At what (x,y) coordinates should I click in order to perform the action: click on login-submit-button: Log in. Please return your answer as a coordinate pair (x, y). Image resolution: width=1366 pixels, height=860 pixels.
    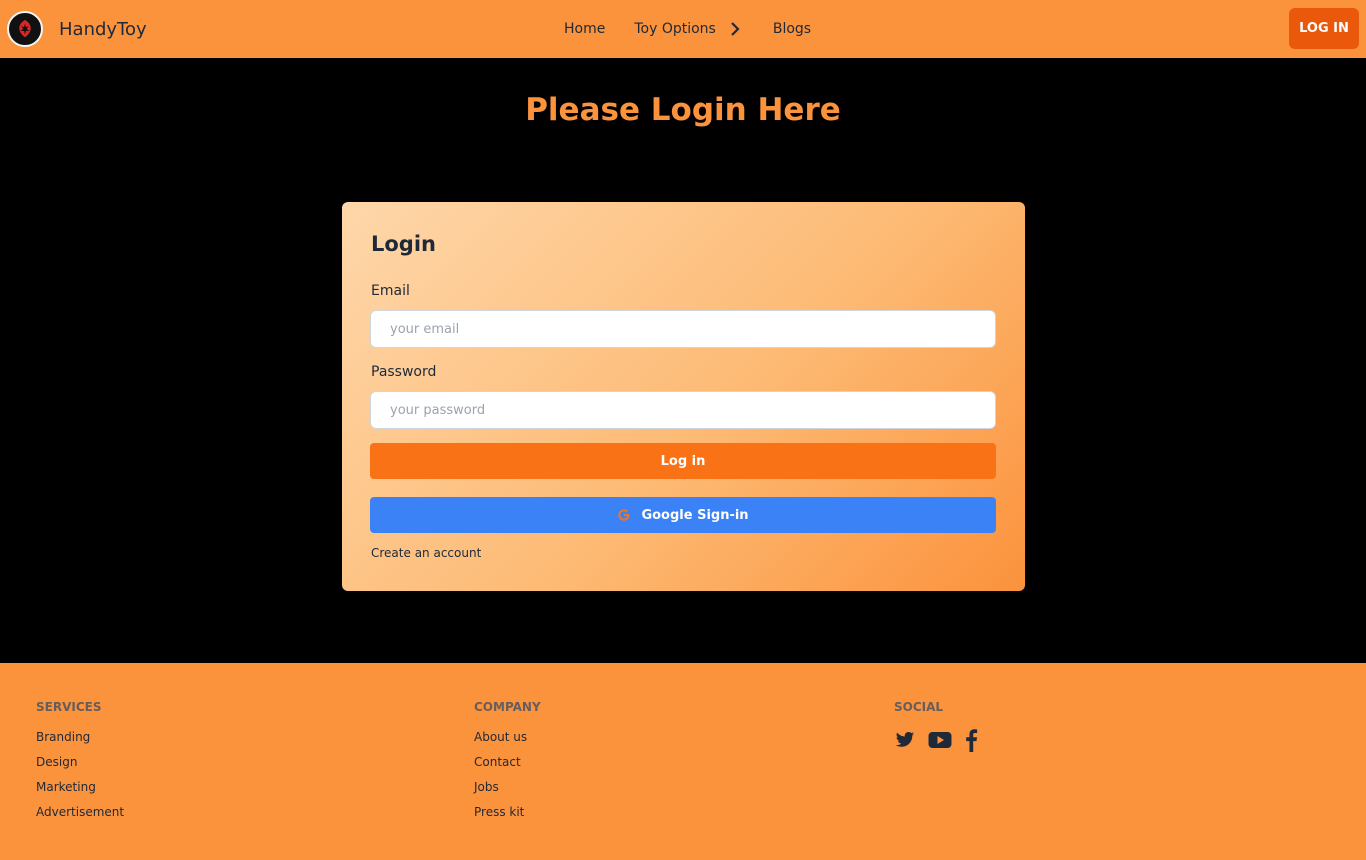
    Looking at the image, I should click on (683, 461).